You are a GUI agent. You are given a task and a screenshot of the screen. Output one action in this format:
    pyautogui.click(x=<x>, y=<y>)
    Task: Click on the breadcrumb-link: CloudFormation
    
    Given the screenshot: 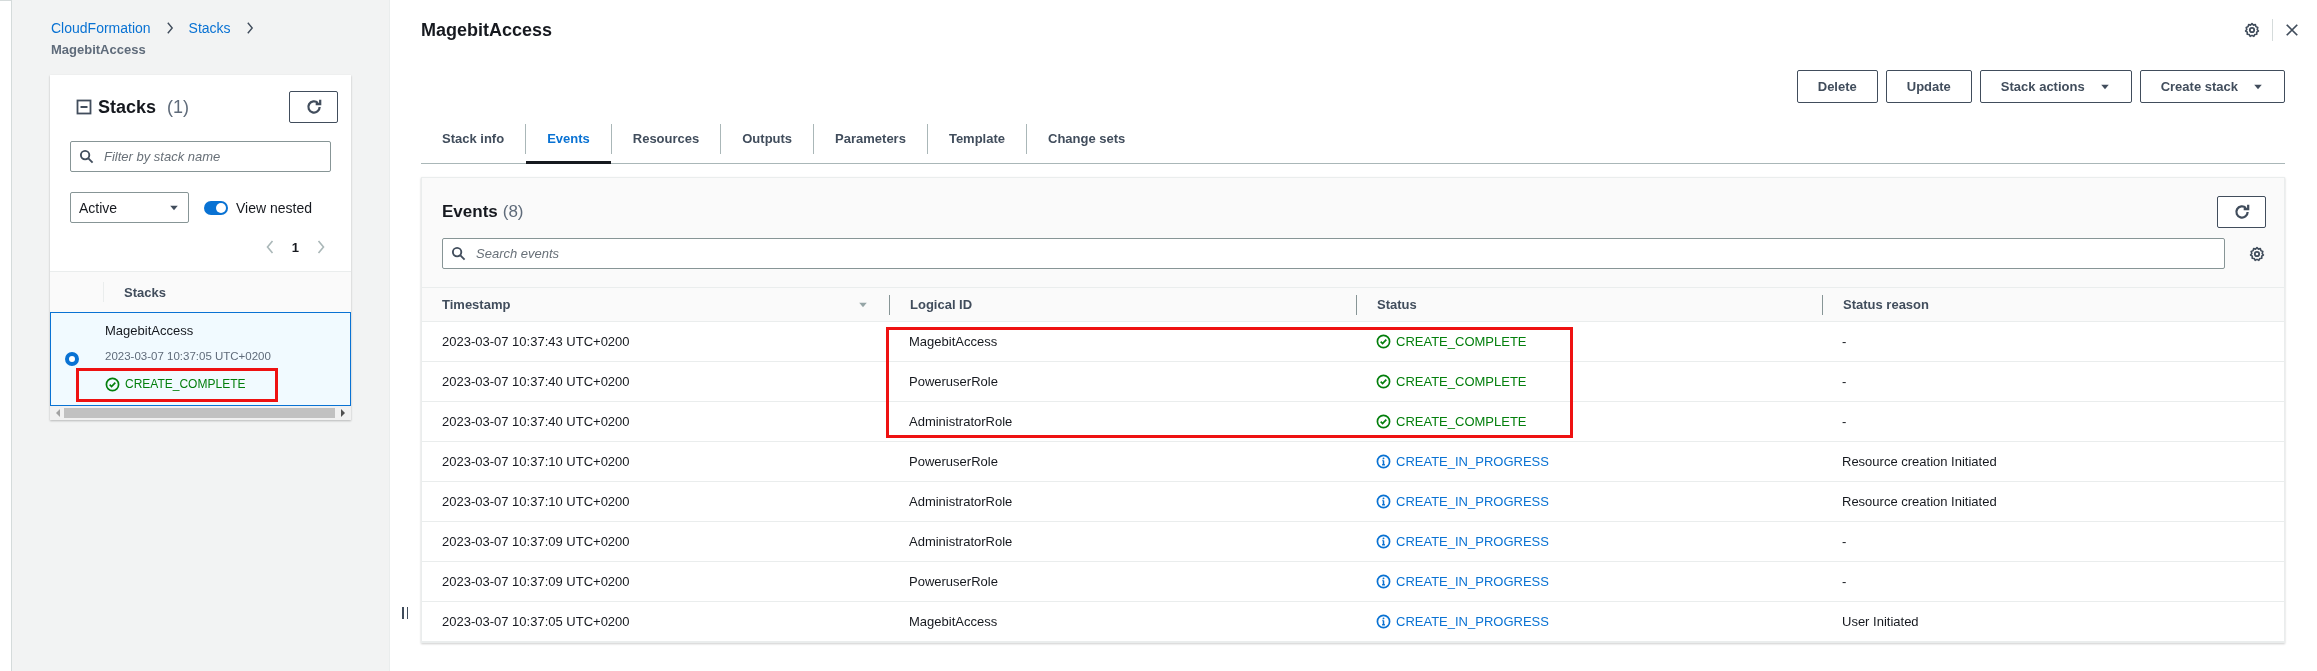 What is the action you would take?
    pyautogui.click(x=101, y=28)
    